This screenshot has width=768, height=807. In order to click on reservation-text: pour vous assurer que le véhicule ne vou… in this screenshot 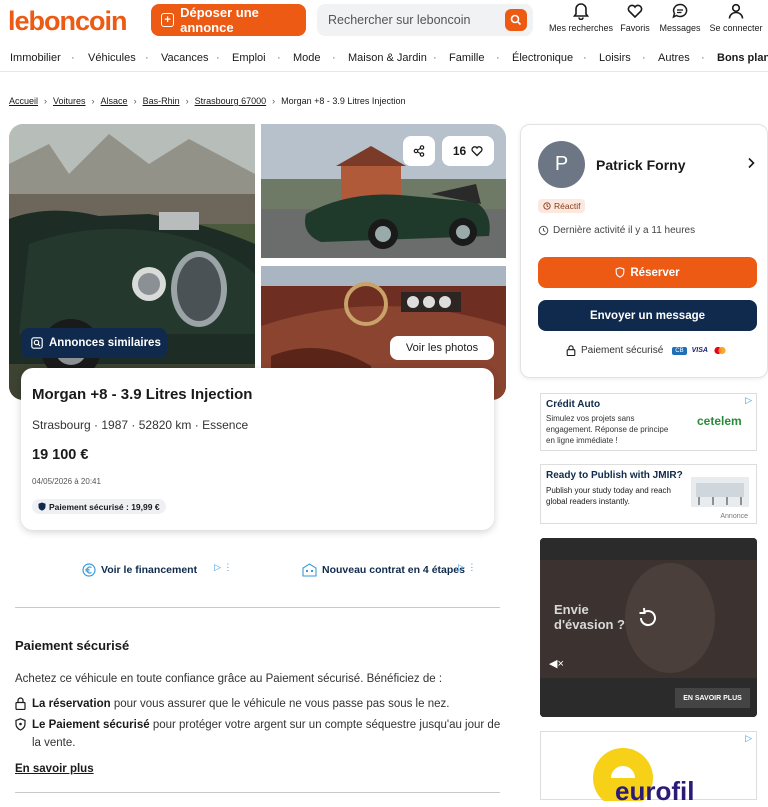, I will do `click(280, 704)`.